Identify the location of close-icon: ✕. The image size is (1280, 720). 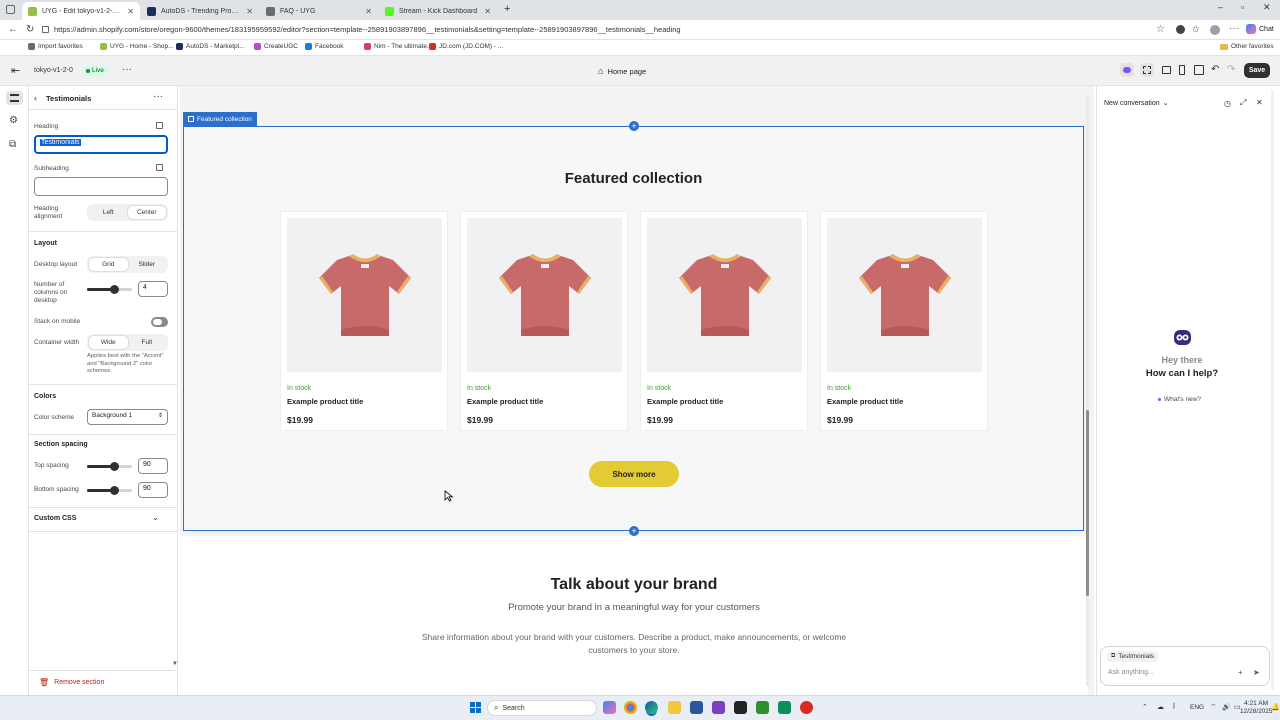
(1259, 102).